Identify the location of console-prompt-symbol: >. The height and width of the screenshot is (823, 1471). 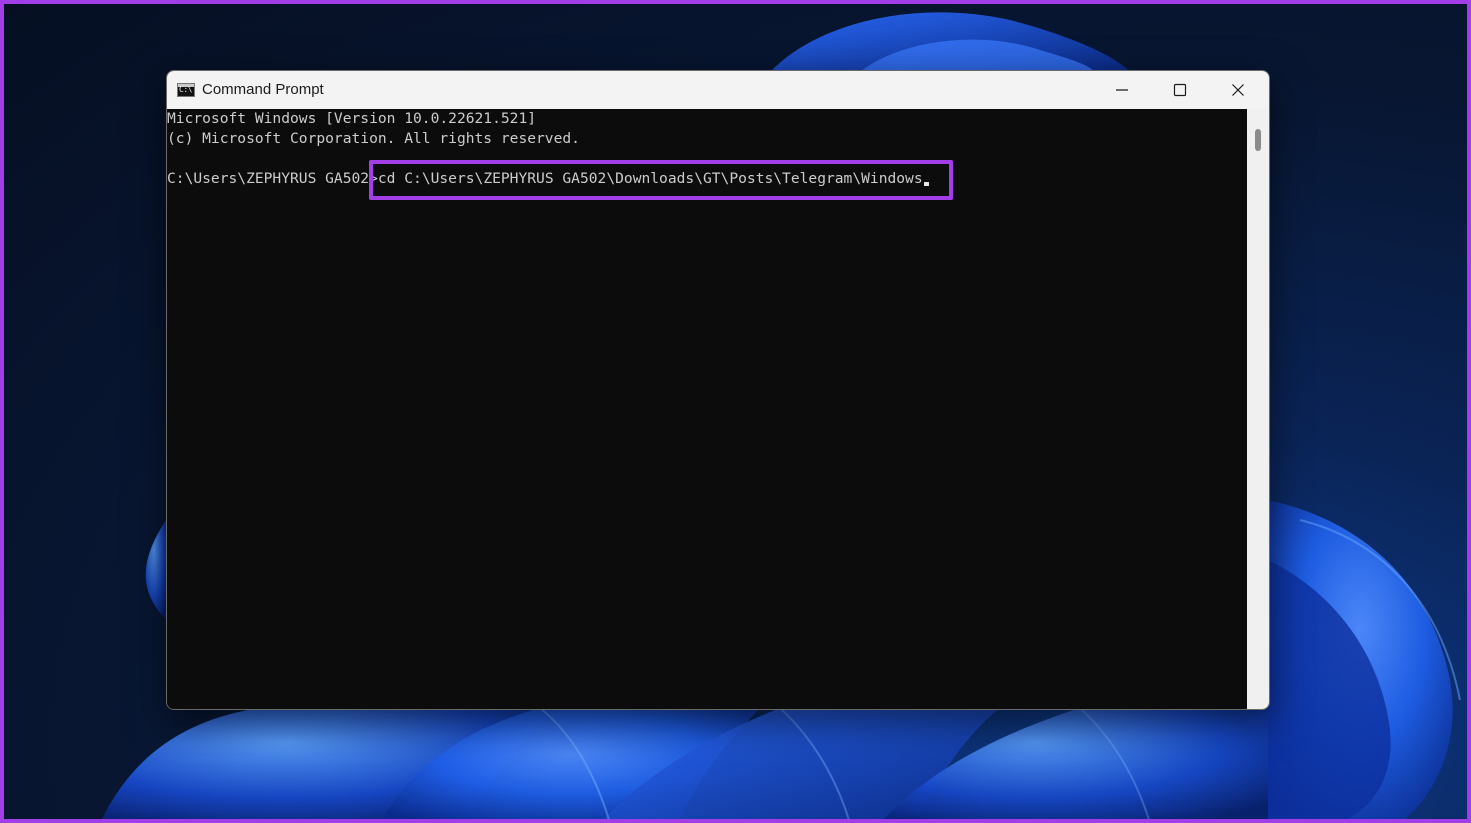
(373, 178).